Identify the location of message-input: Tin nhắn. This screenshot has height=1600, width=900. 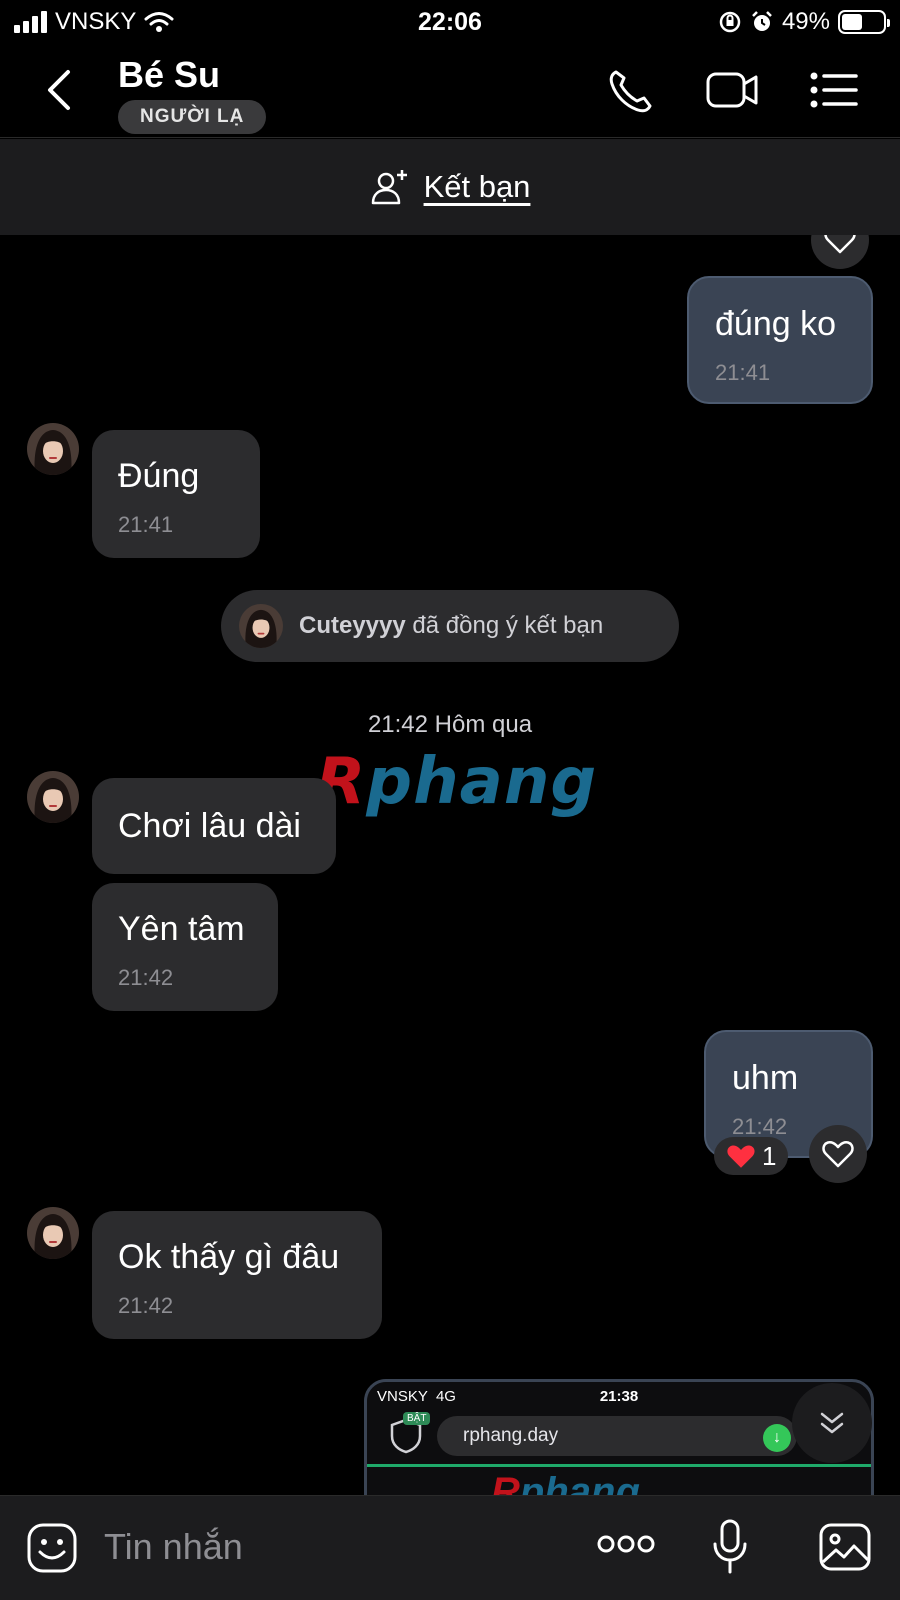
(173, 1547).